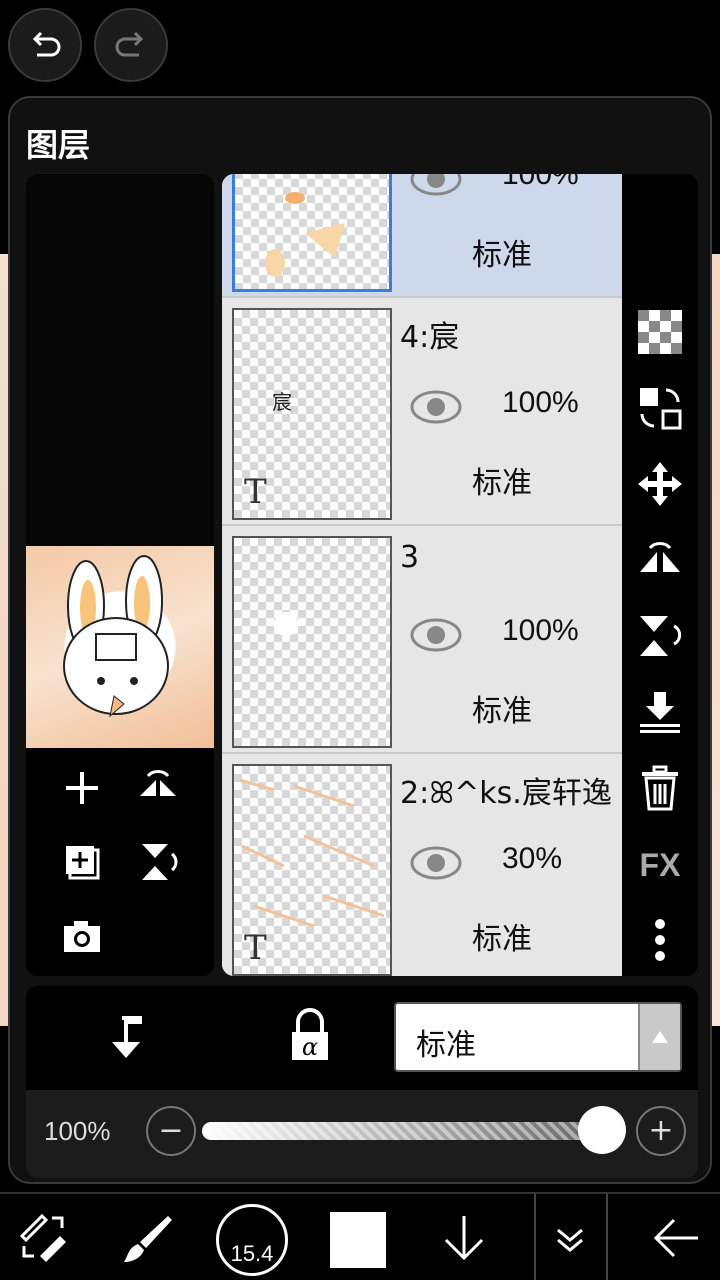 The width and height of the screenshot is (720, 1280). Describe the element at coordinates (422, 236) in the screenshot. I see `layer-row: 100% 标准` at that location.